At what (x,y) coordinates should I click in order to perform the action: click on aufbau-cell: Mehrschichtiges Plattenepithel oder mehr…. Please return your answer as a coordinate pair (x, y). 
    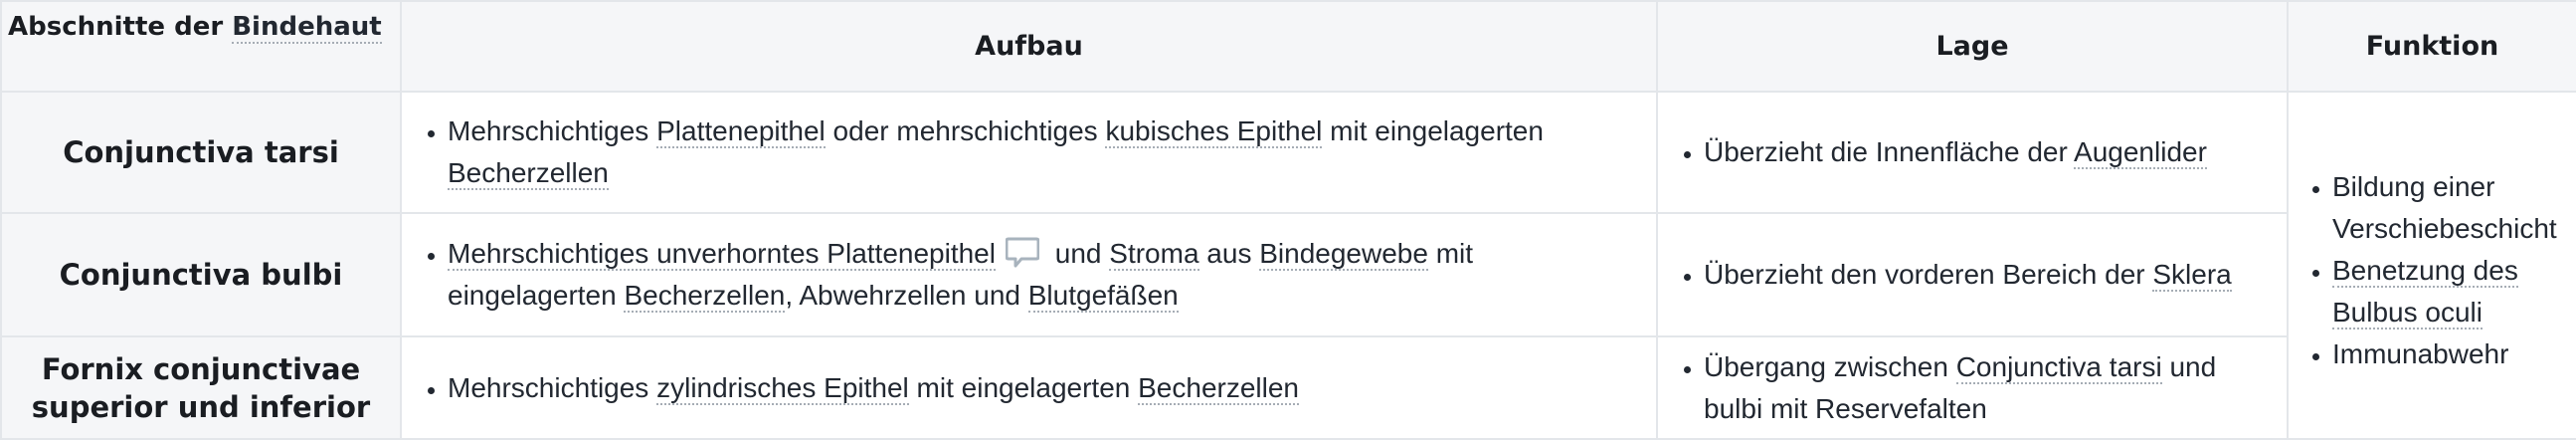
    Looking at the image, I should click on (1029, 153).